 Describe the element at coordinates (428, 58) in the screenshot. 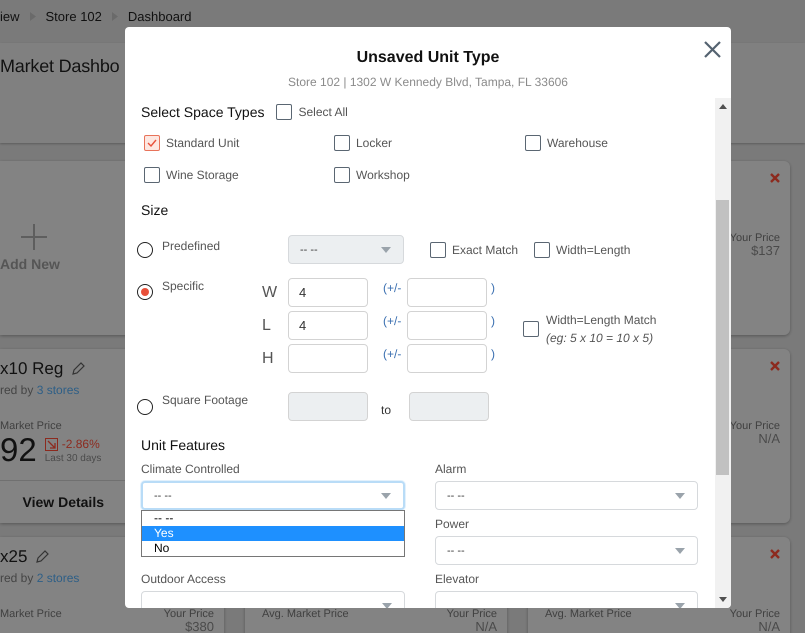

I see `modal-title: Unsaved Unit Type` at that location.